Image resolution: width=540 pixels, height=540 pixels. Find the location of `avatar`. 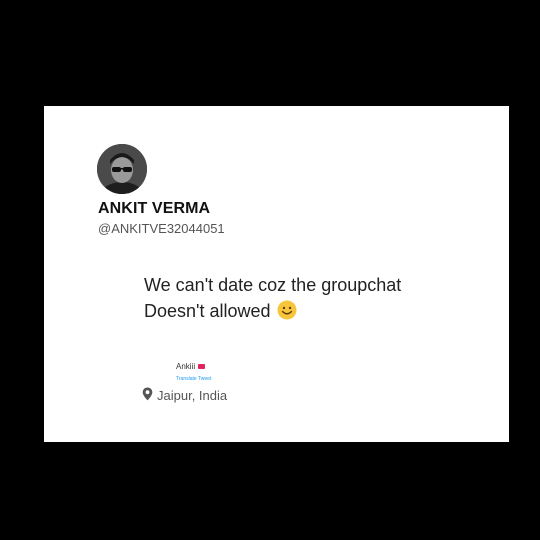

avatar is located at coordinates (122, 169).